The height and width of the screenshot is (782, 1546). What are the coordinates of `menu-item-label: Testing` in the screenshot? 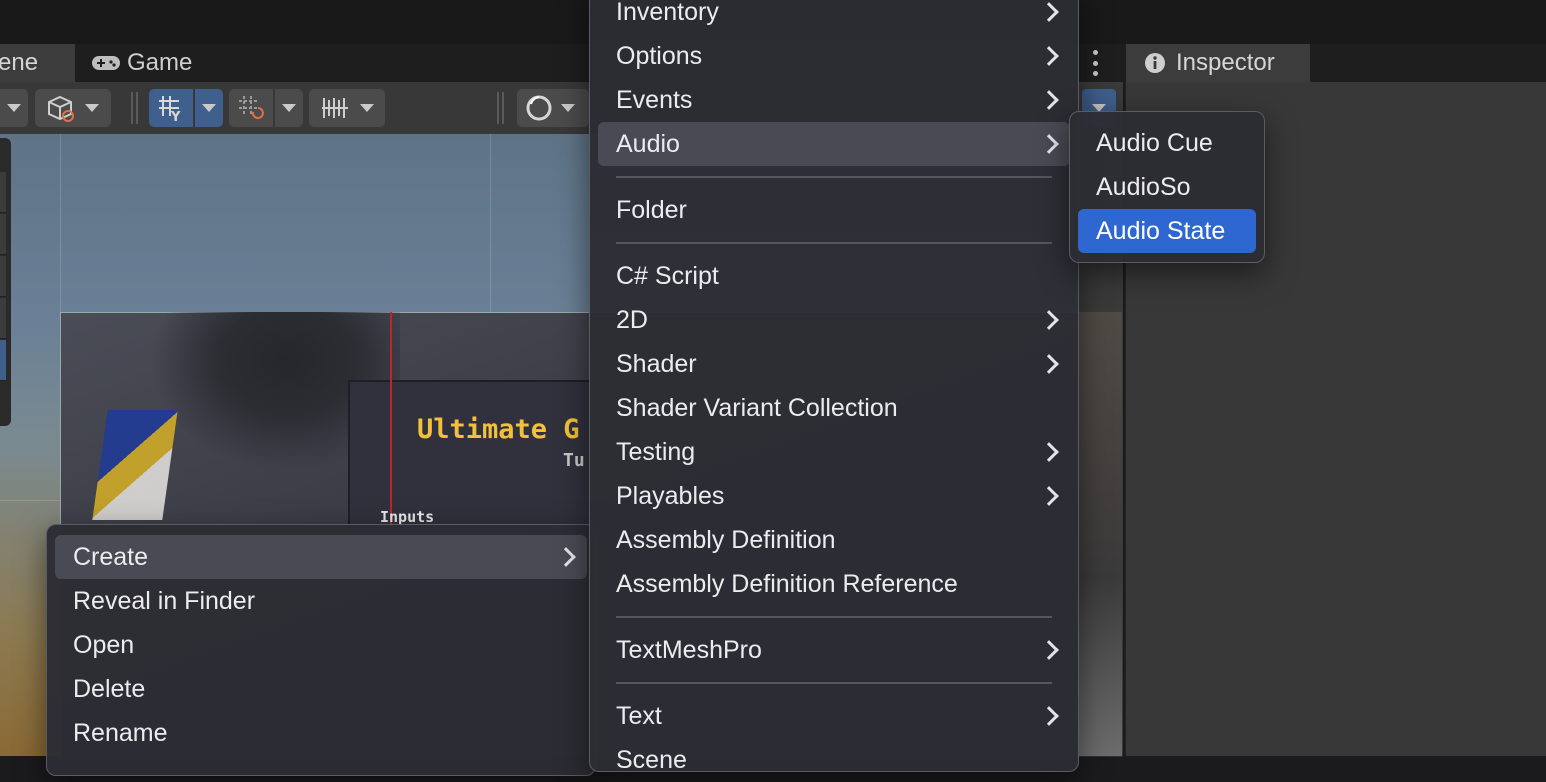 It's located at (656, 451).